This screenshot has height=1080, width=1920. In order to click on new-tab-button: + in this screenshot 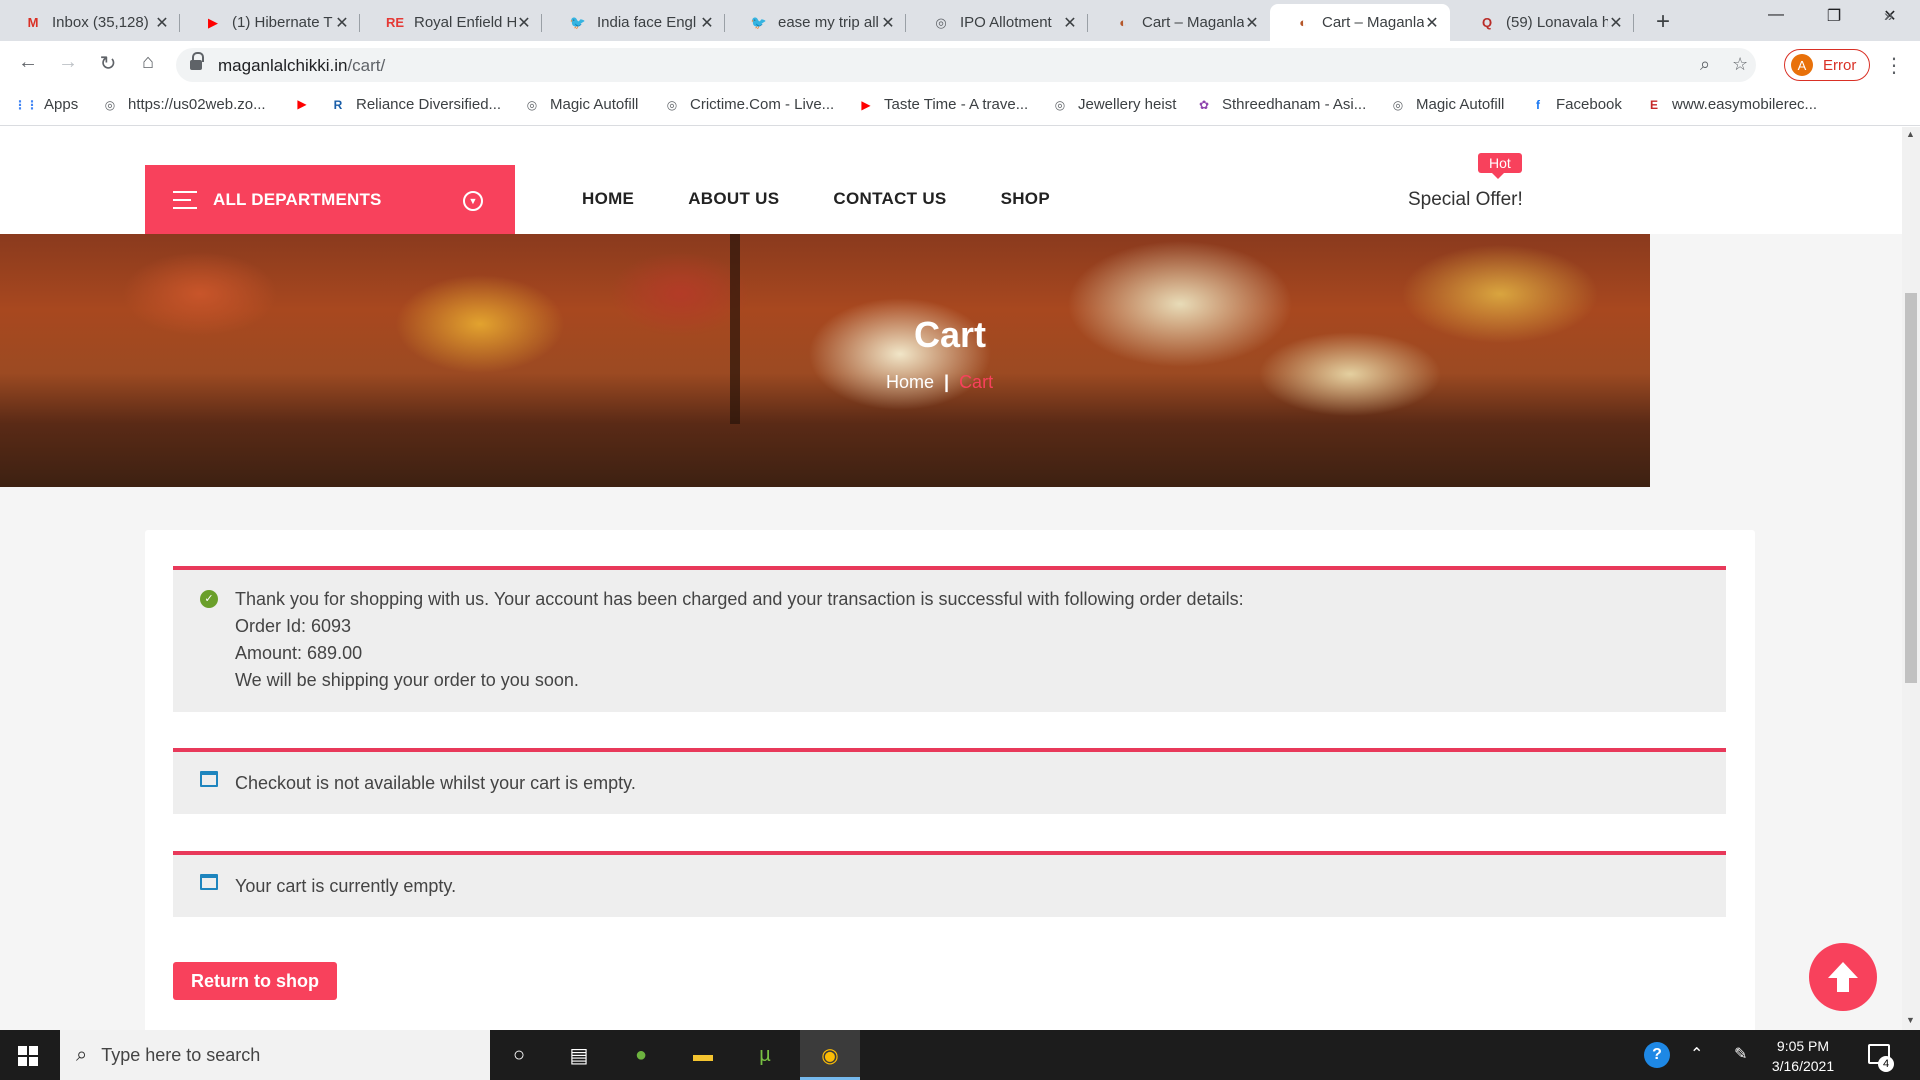, I will do `click(1663, 22)`.